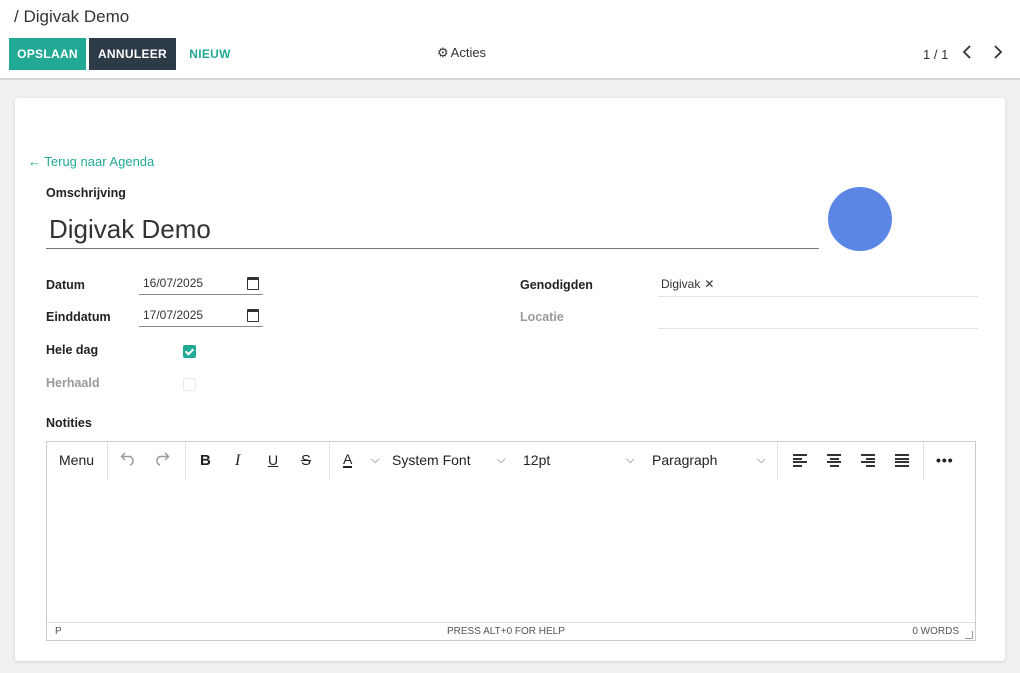 This screenshot has height=673, width=1020. I want to click on attendee-tag-label: Digivak, so click(681, 284).